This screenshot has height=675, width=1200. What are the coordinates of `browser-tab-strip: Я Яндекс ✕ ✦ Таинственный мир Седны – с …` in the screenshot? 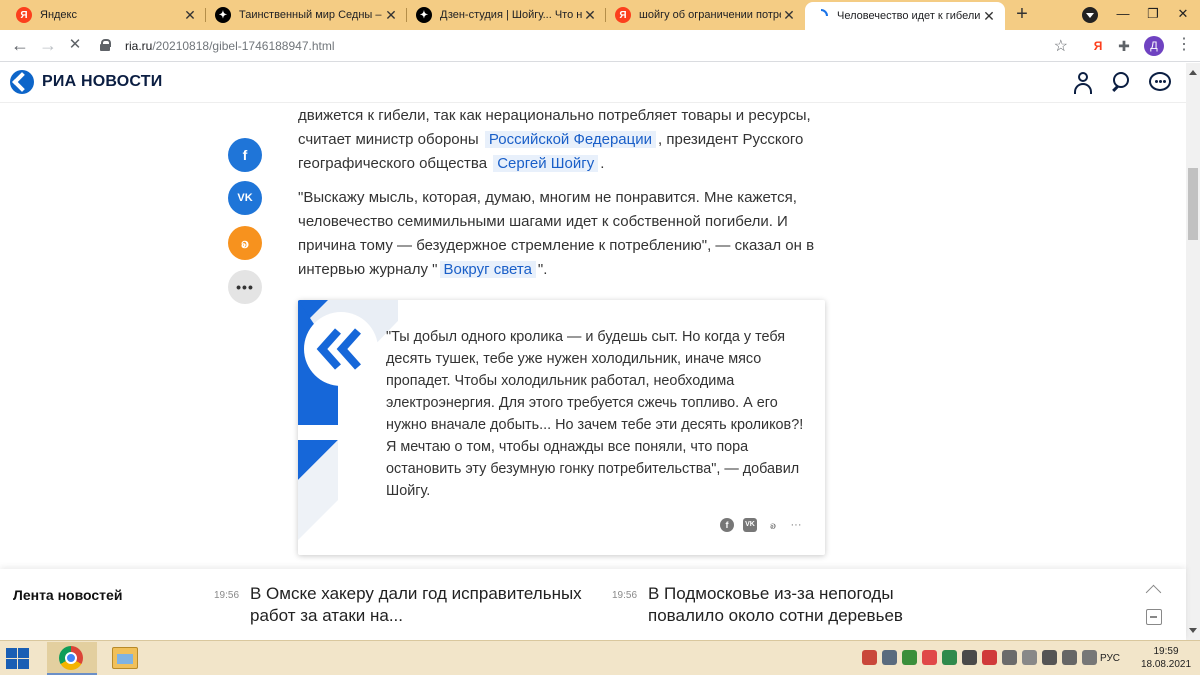 It's located at (600, 15).